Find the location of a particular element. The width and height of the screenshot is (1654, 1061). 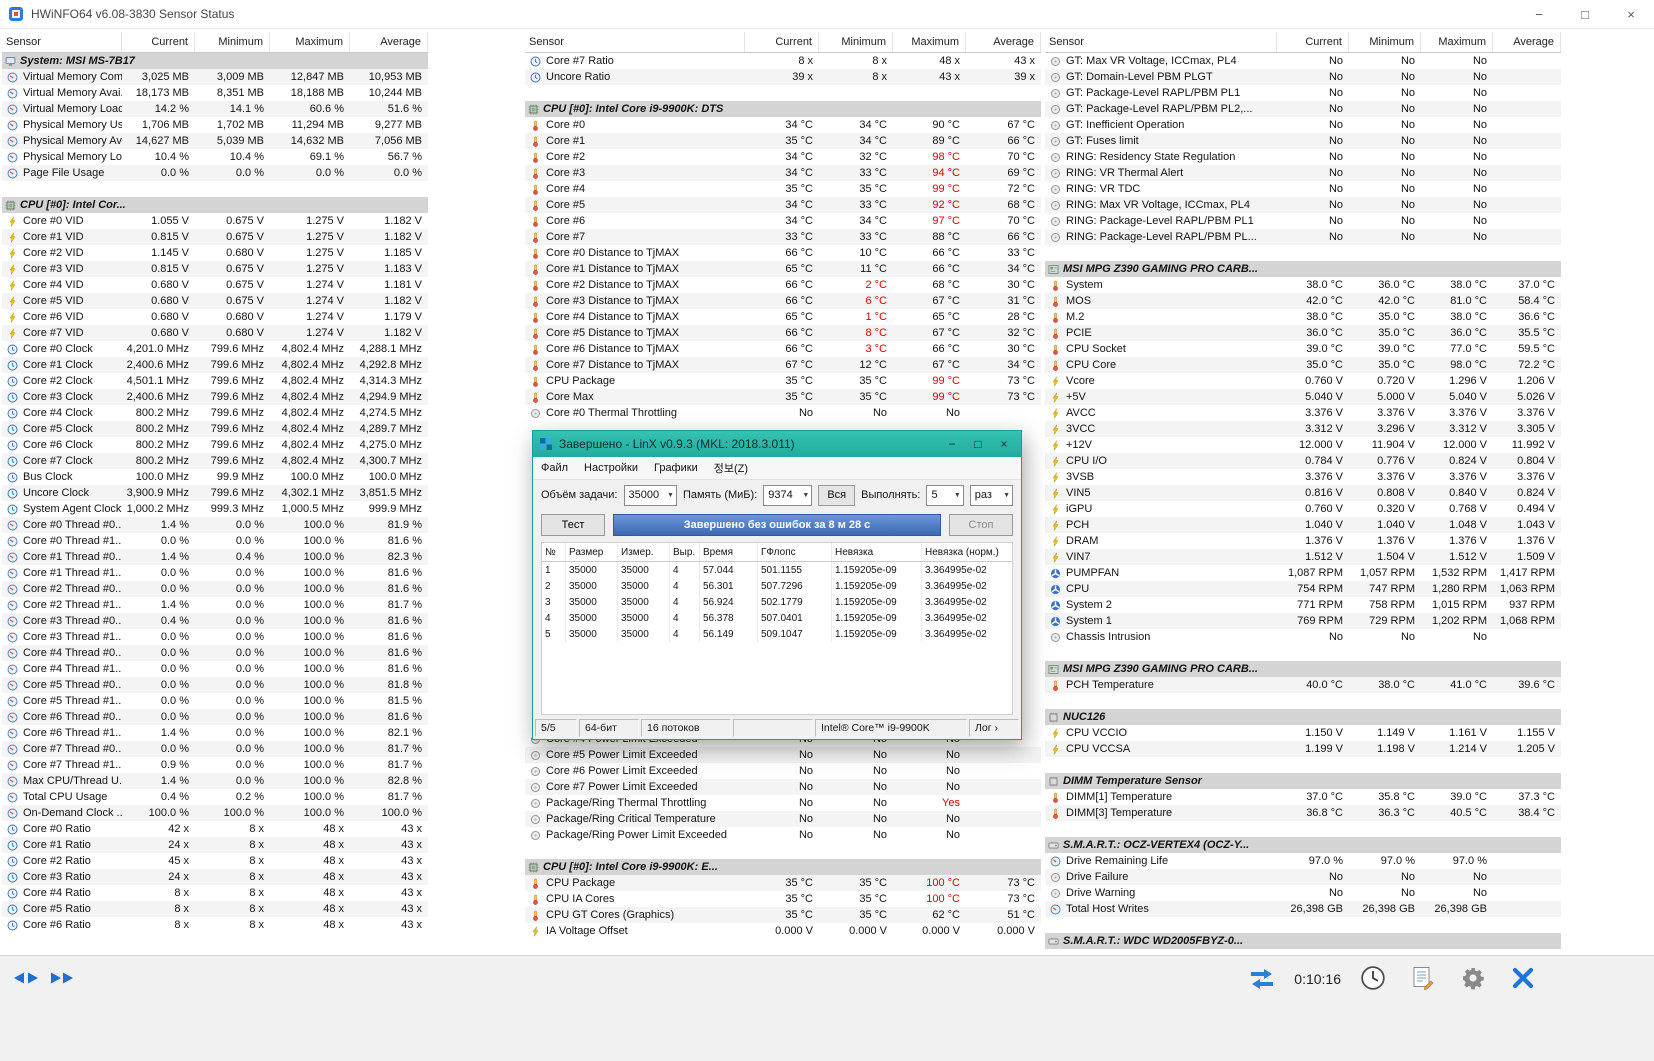

sensor-row: CPU Core 35.0 °C 35.0 °C 98.0 °C 72.2 °C is located at coordinates (1303, 365).